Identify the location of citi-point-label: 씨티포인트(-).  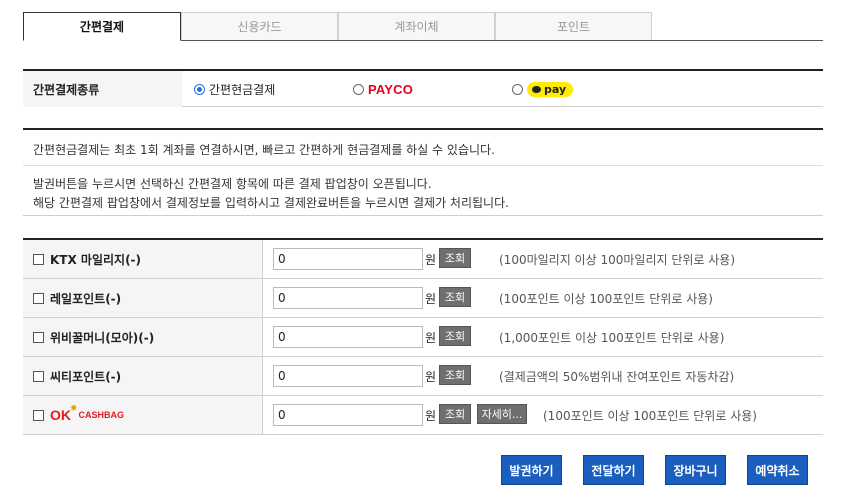
(86, 376).